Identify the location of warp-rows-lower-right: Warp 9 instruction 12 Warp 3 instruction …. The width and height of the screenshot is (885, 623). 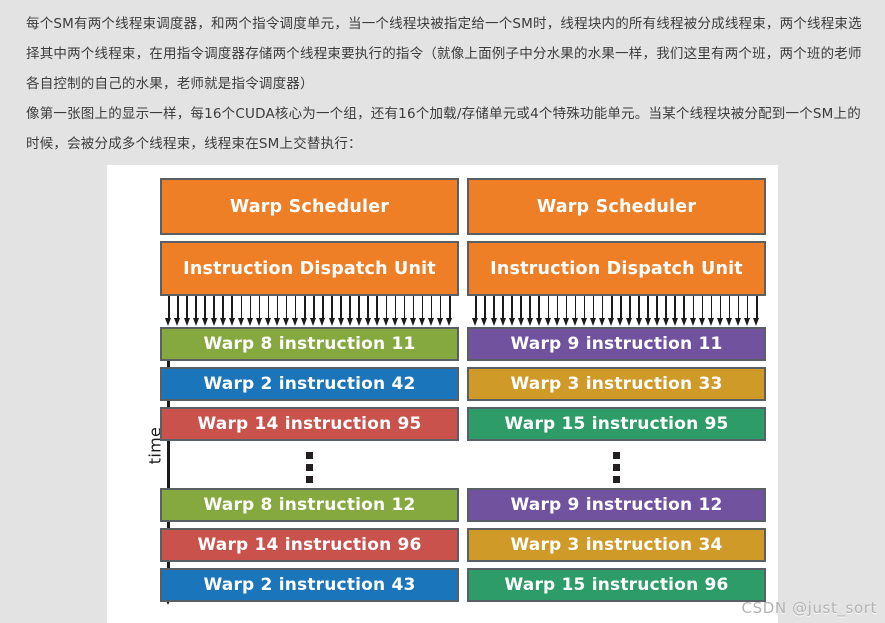
(616, 545).